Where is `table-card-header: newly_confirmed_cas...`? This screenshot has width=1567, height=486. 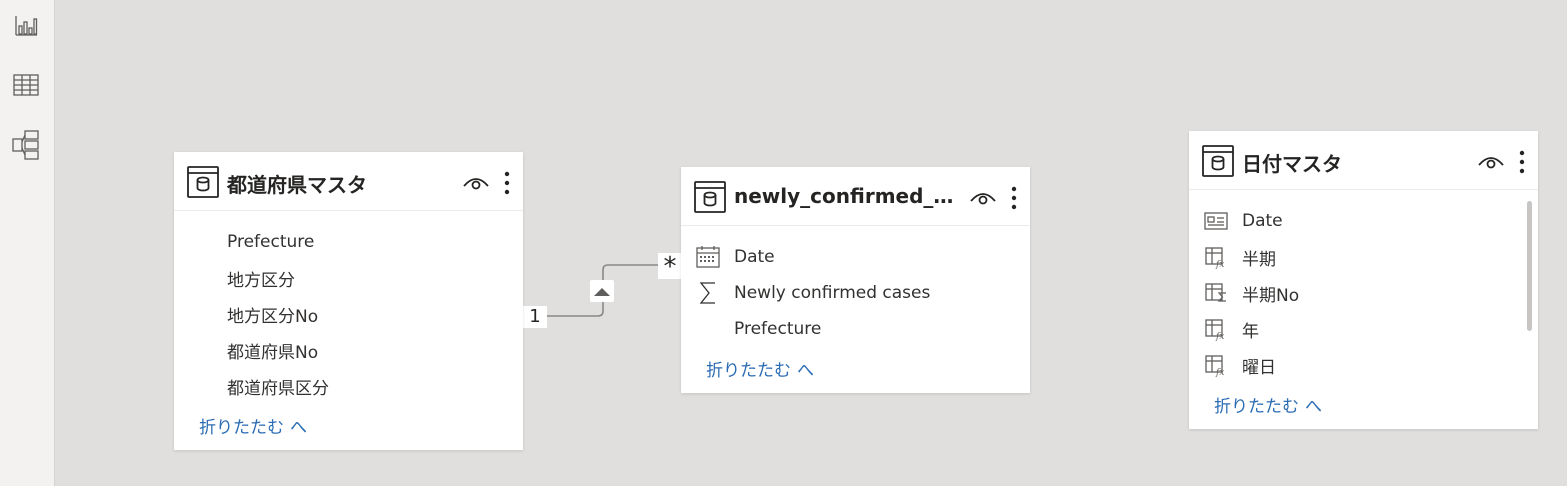 table-card-header: newly_confirmed_cas... is located at coordinates (855, 196).